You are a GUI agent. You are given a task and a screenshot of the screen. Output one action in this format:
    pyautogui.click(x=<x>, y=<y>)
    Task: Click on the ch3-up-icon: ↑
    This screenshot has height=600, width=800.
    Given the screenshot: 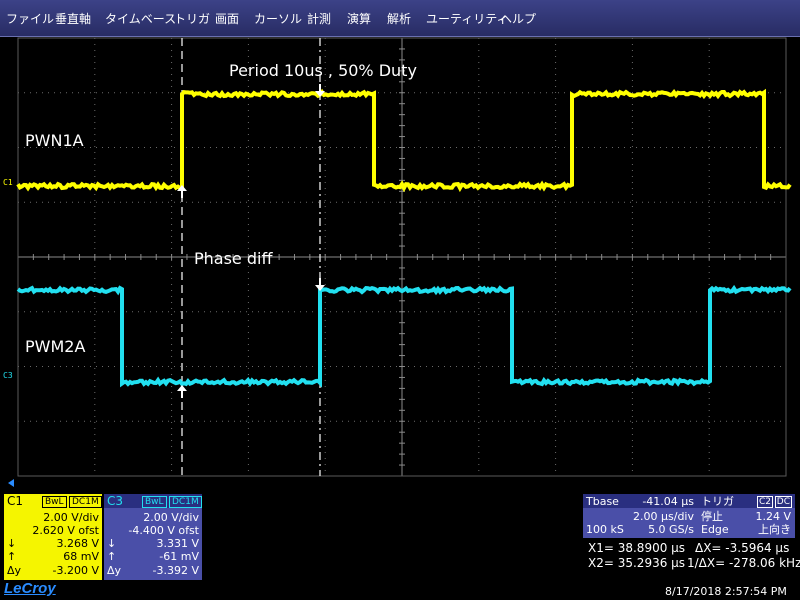 What is the action you would take?
    pyautogui.click(x=111, y=556)
    